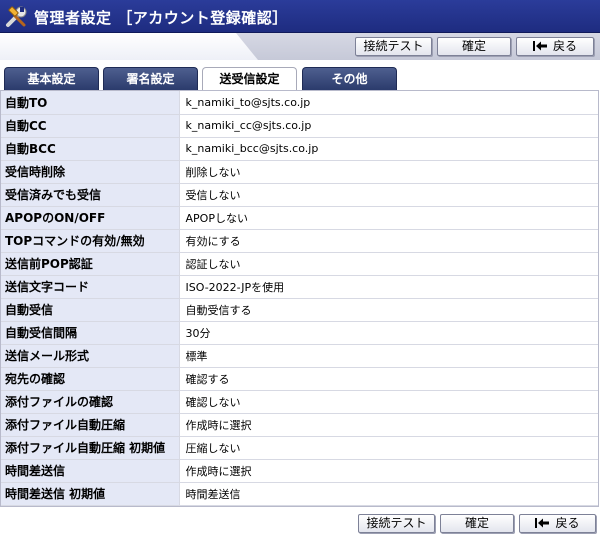 The height and width of the screenshot is (536, 600). Describe the element at coordinates (90, 494) in the screenshot. I see `setting-label: 時間差送信 初期値` at that location.